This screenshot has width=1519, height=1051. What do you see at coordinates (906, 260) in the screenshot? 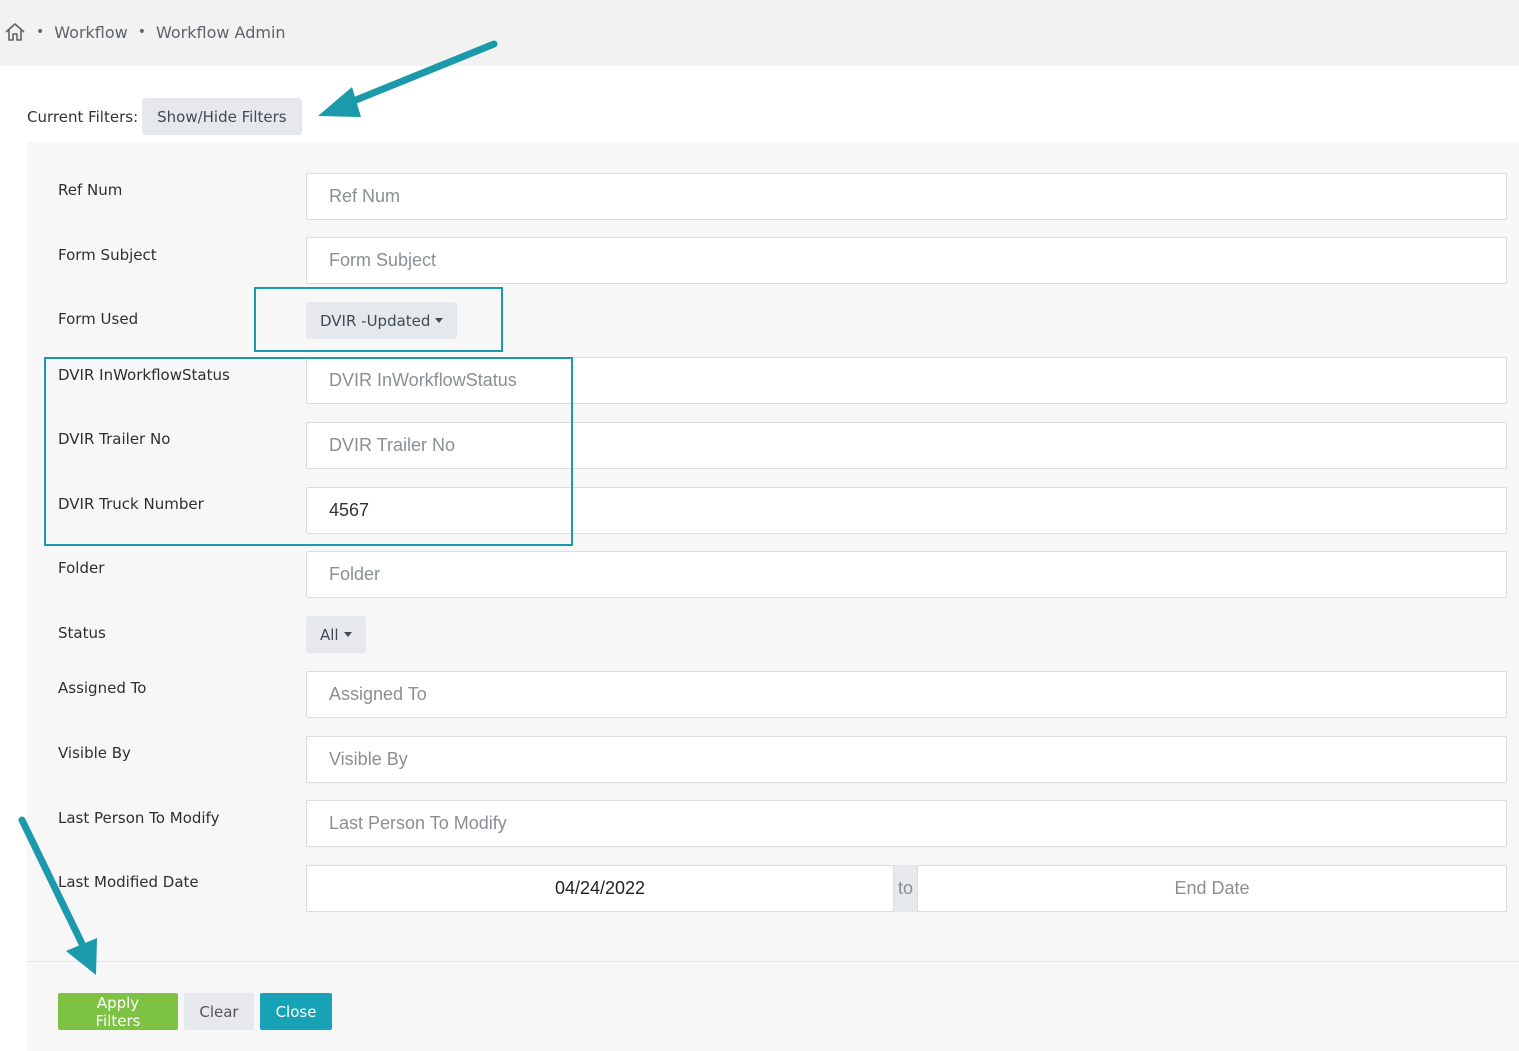
I see `form-subject-input` at bounding box center [906, 260].